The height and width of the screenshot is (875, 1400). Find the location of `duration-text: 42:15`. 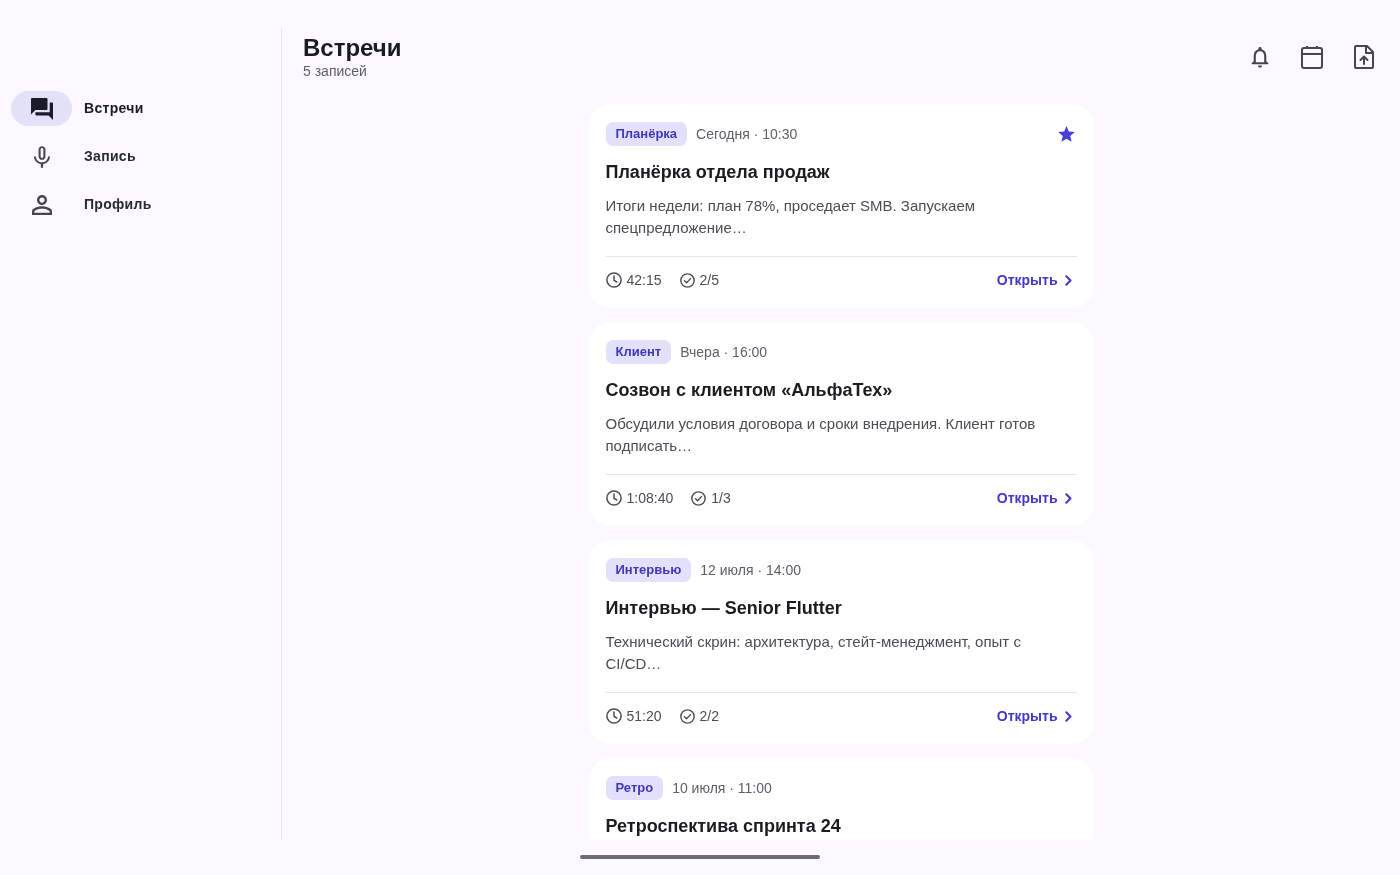

duration-text: 42:15 is located at coordinates (644, 280).